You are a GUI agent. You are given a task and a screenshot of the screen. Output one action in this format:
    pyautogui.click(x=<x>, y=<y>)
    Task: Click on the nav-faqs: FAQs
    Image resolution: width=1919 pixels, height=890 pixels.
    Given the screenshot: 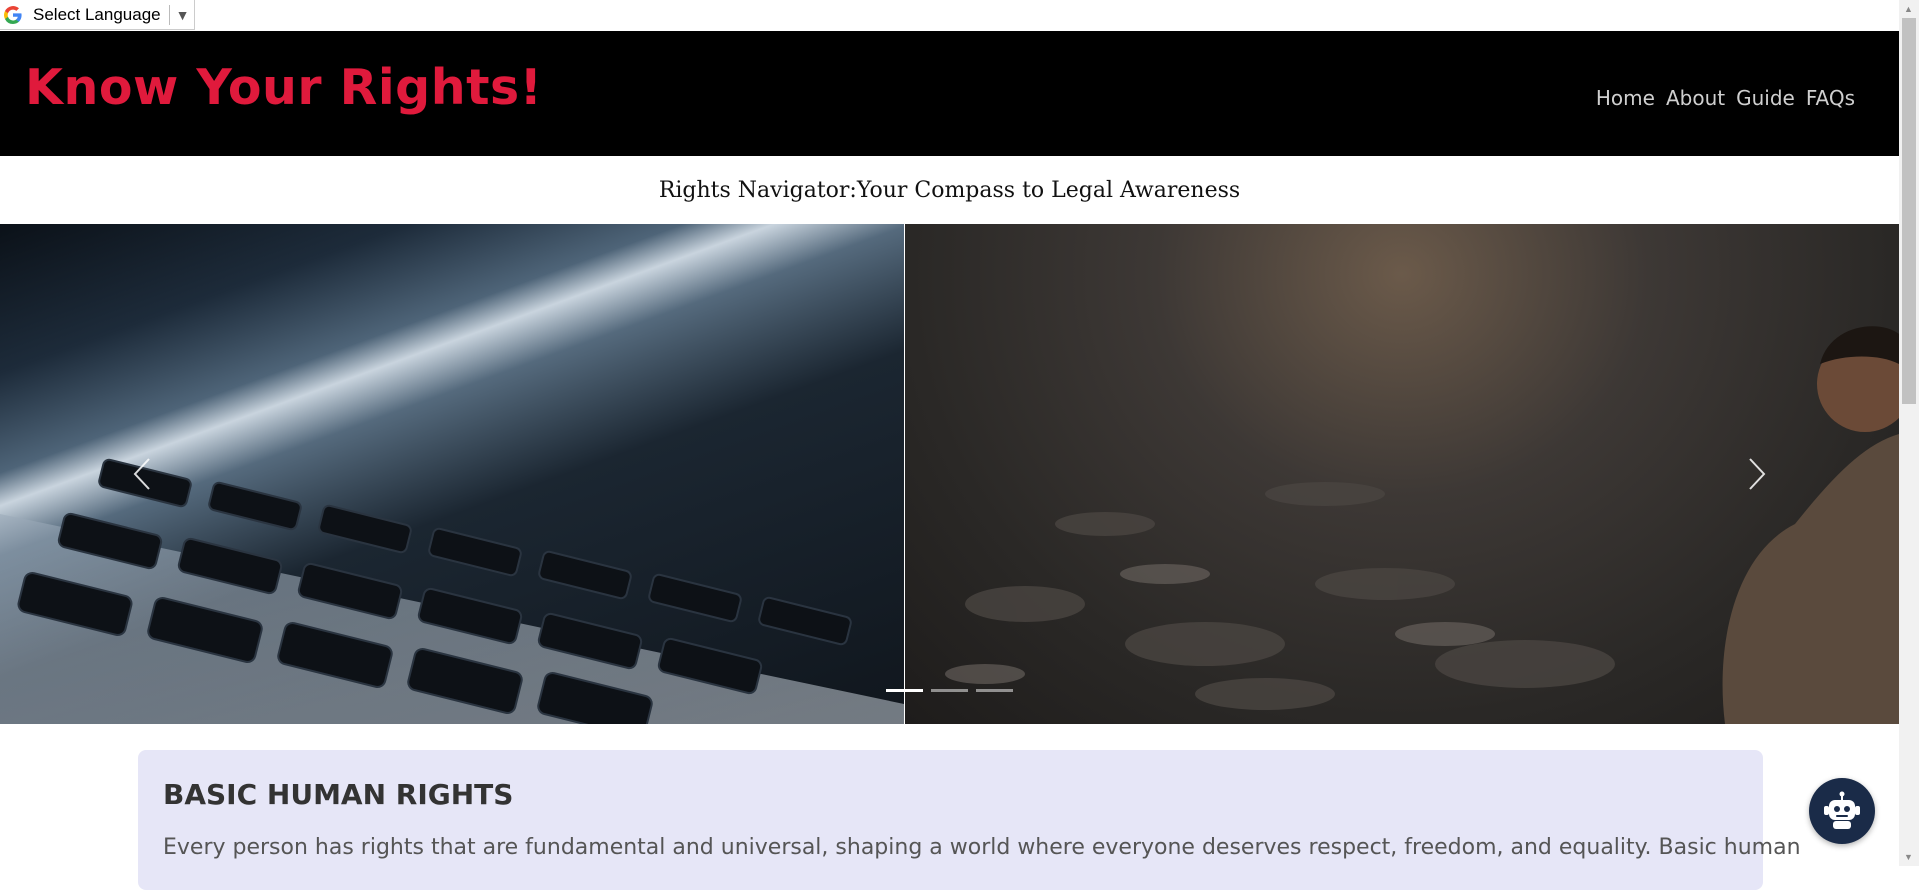 What is the action you would take?
    pyautogui.click(x=1830, y=98)
    